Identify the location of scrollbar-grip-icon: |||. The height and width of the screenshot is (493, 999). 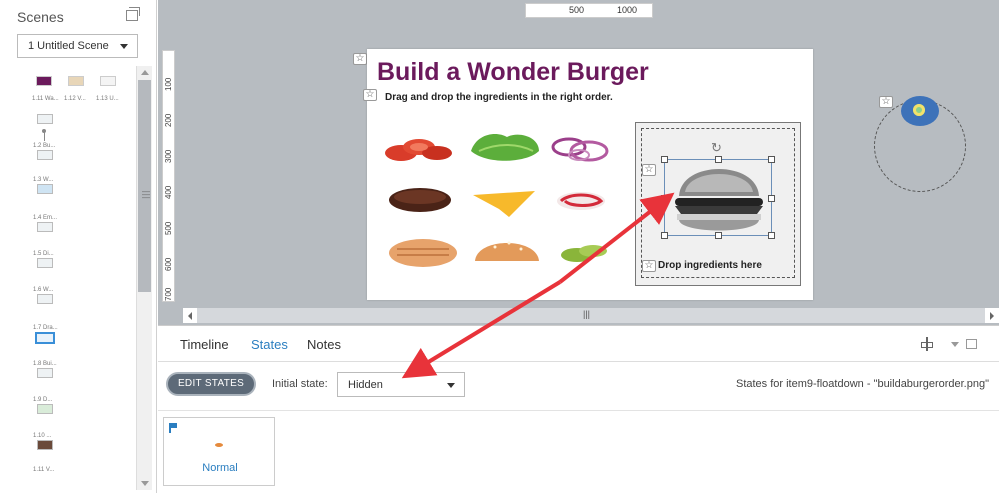
(586, 314).